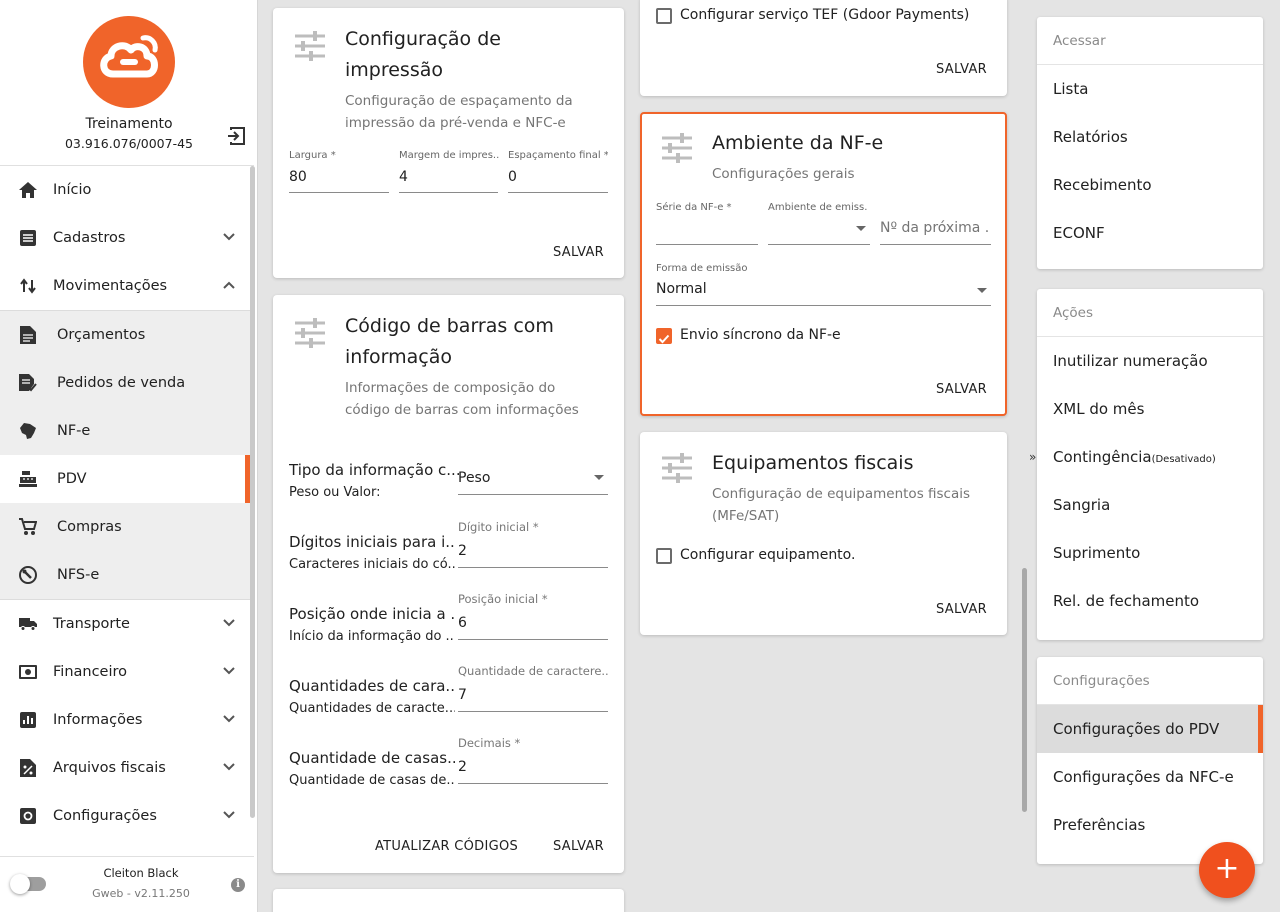 The image size is (1280, 912). I want to click on action-sangria: Sangria, so click(1150, 505).